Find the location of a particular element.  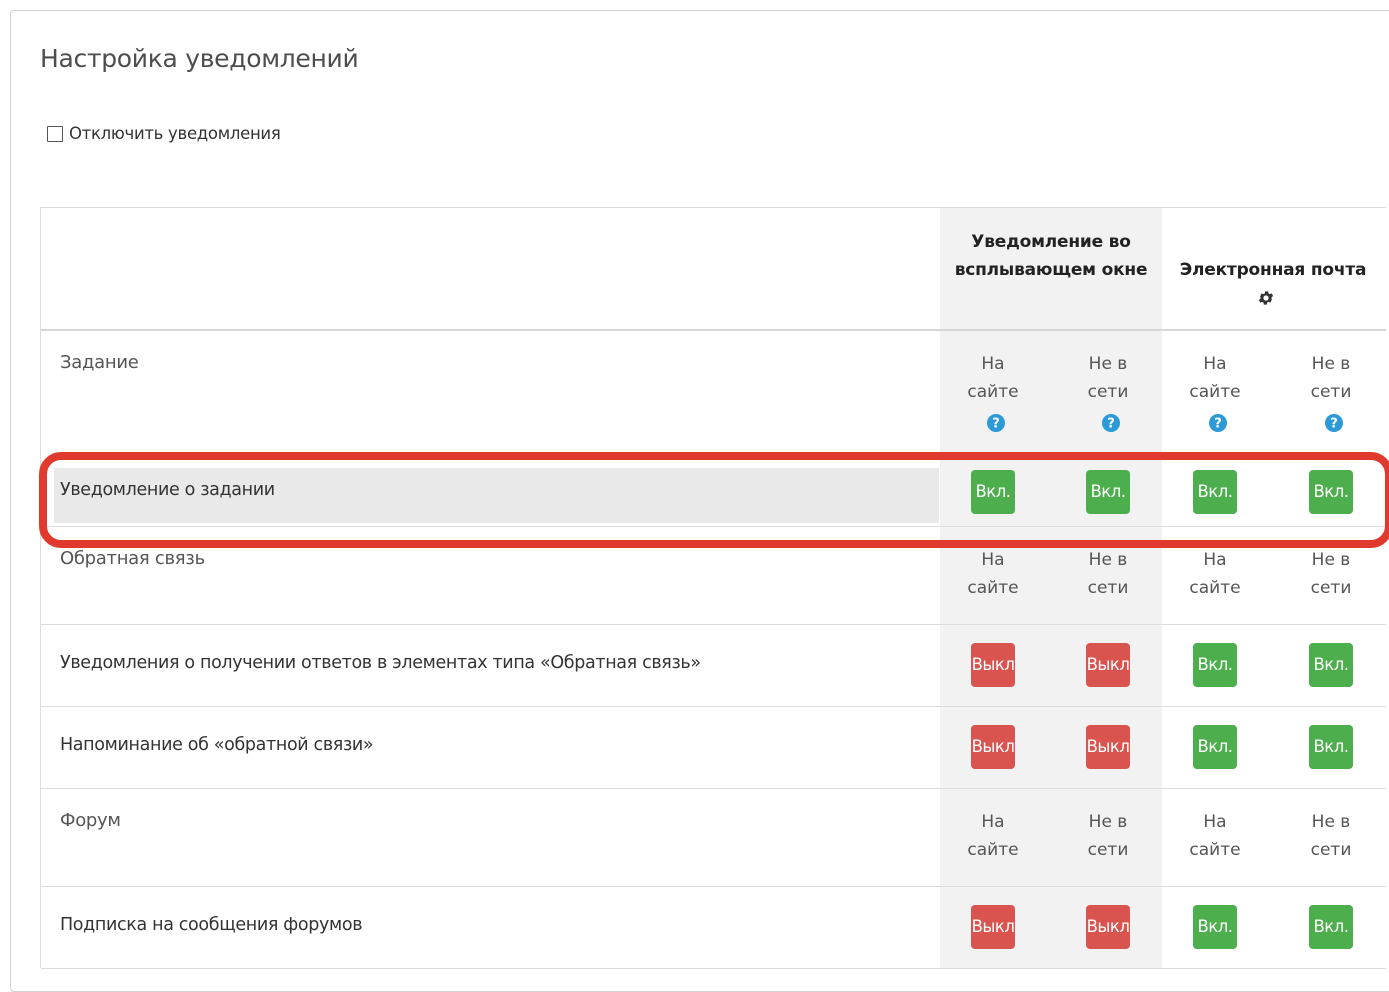

notification-row-label: Уведомление о задании is located at coordinates (167, 490).